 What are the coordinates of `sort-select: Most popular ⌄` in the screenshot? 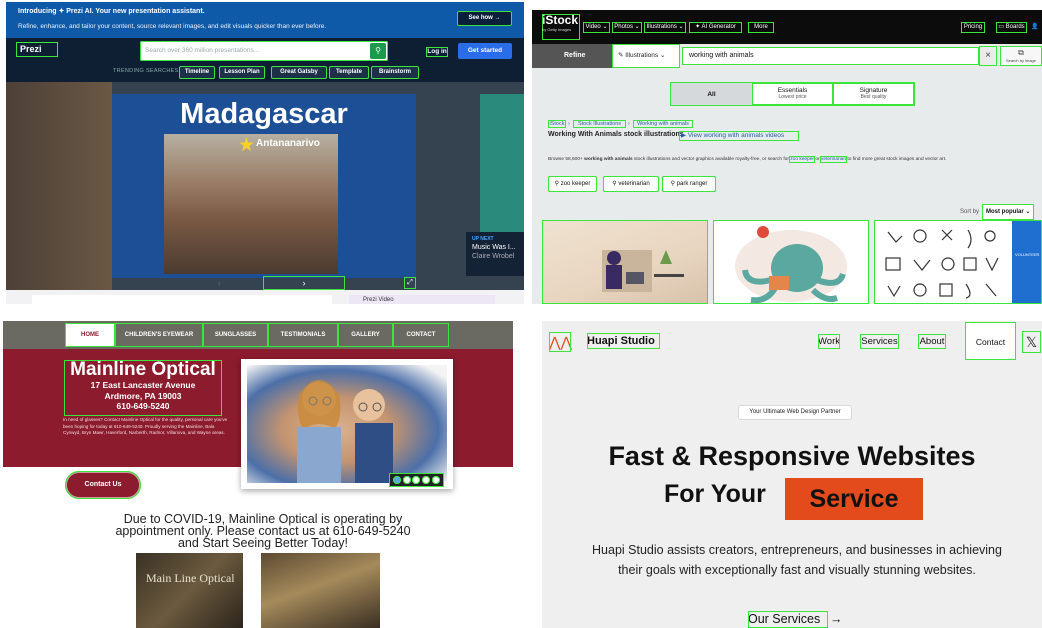 It's located at (1008, 212).